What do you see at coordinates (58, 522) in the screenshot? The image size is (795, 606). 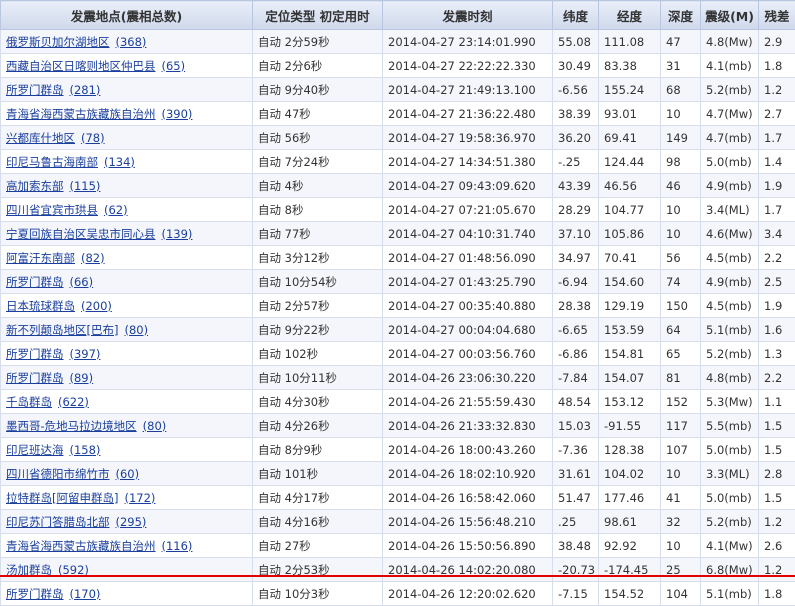 I see `location-link: 印尼苏门答腊岛北部` at bounding box center [58, 522].